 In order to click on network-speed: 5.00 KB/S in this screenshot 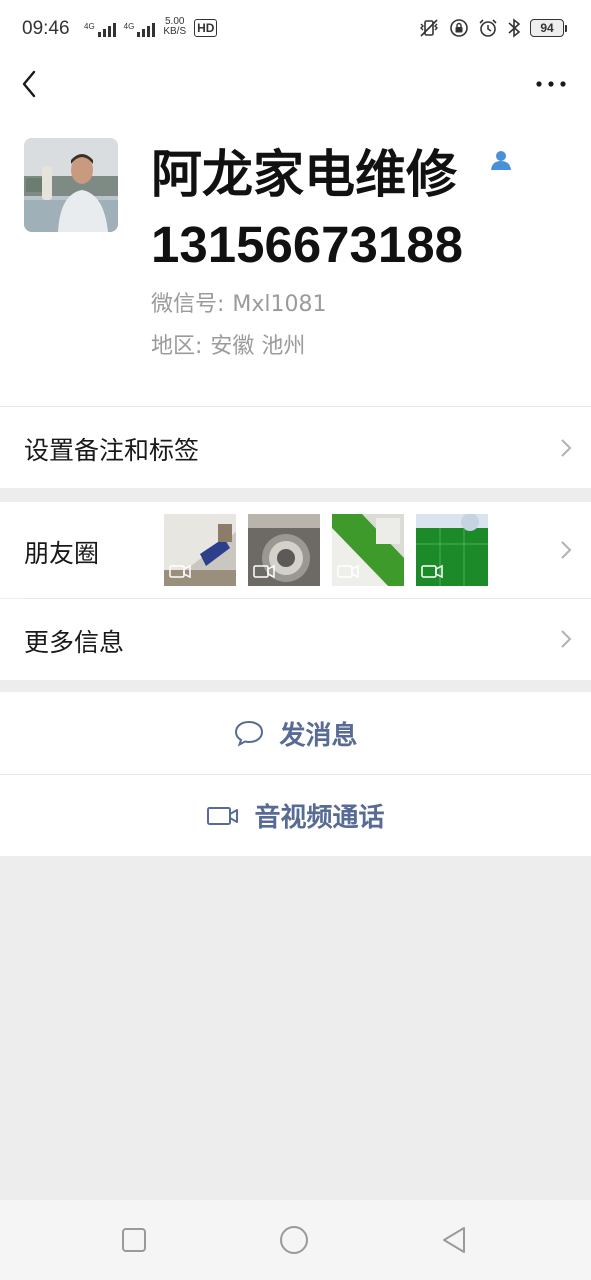, I will do `click(174, 27)`.